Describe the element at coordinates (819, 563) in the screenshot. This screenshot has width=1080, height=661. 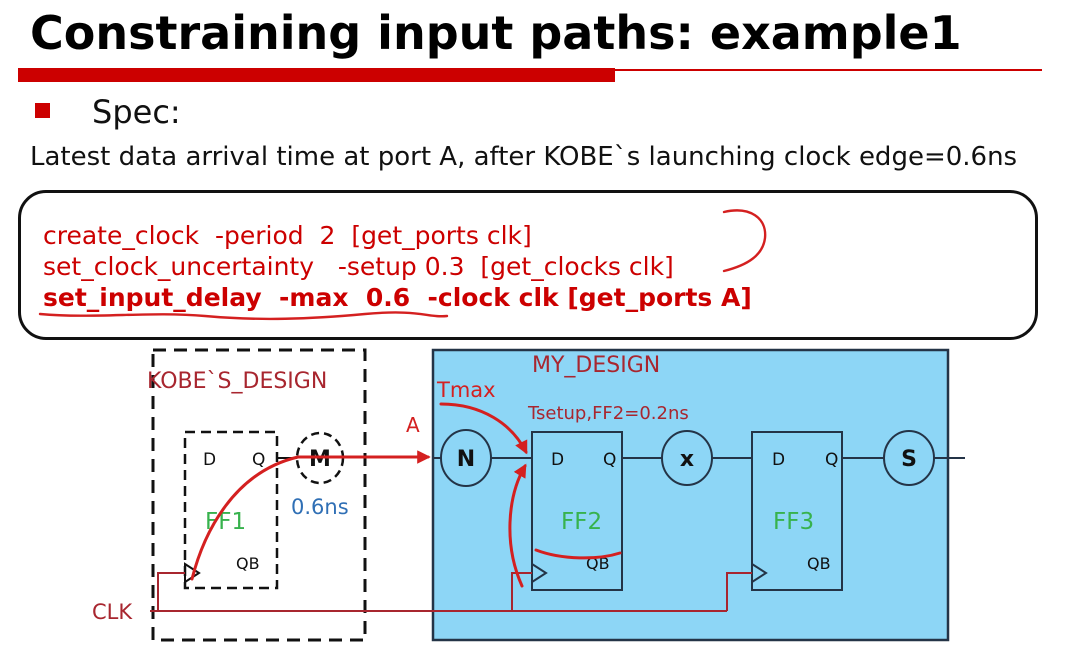
I see `ff3-qb-pin: QB` at that location.